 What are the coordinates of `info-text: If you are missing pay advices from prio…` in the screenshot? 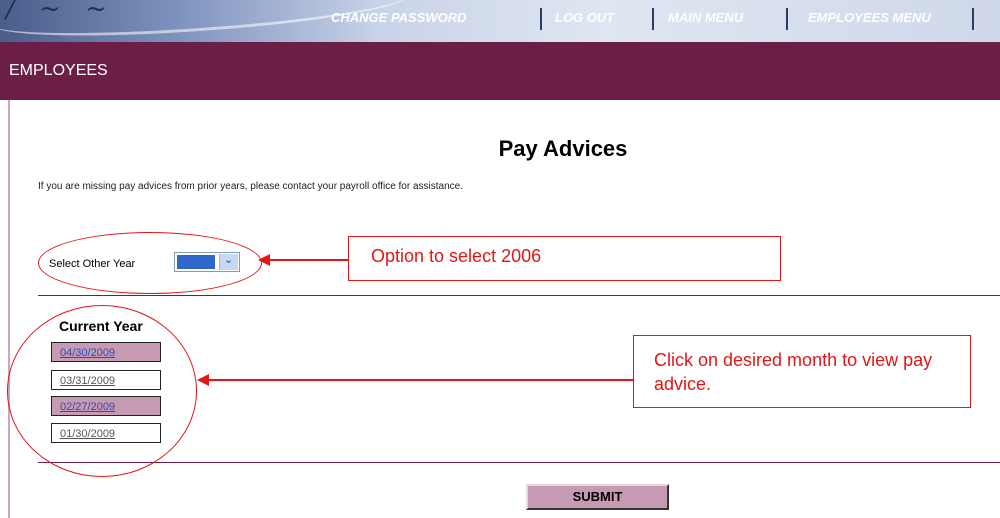 It's located at (251, 186).